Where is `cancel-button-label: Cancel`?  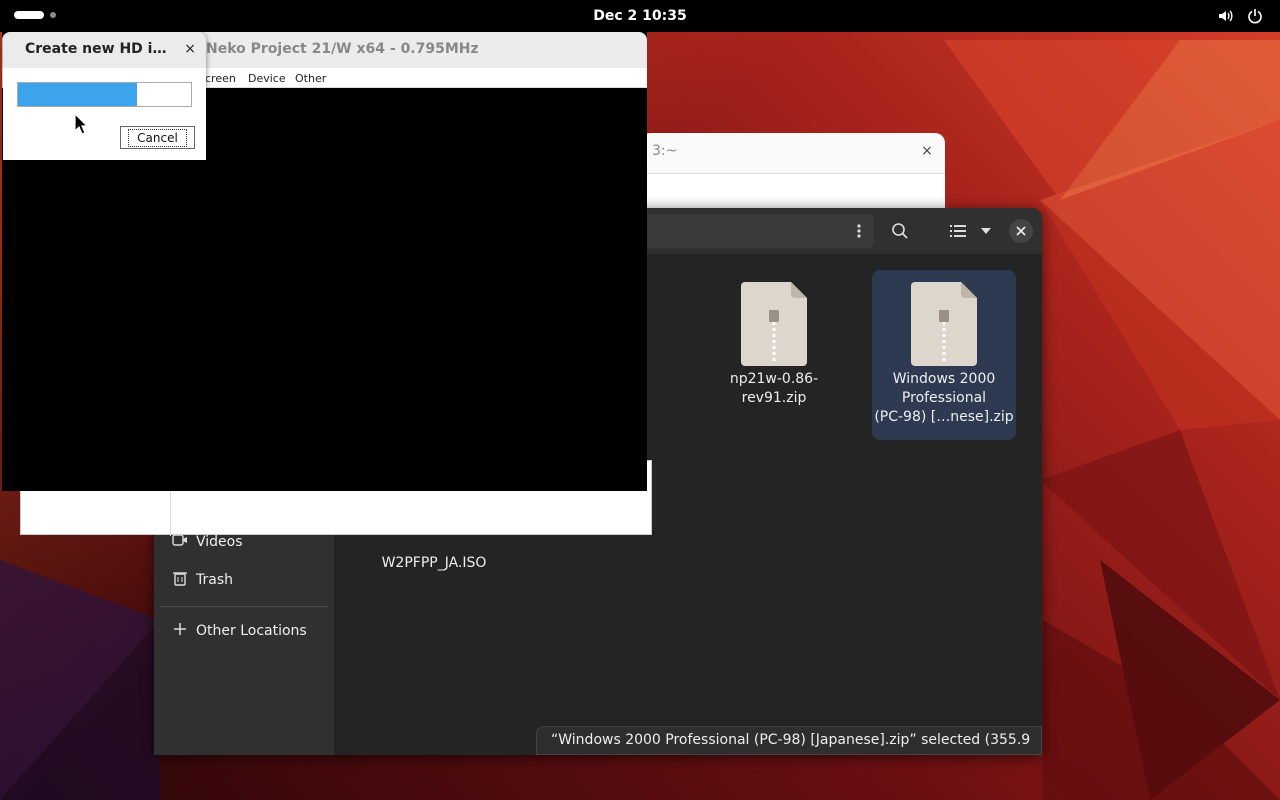 cancel-button-label: Cancel is located at coordinates (157, 137).